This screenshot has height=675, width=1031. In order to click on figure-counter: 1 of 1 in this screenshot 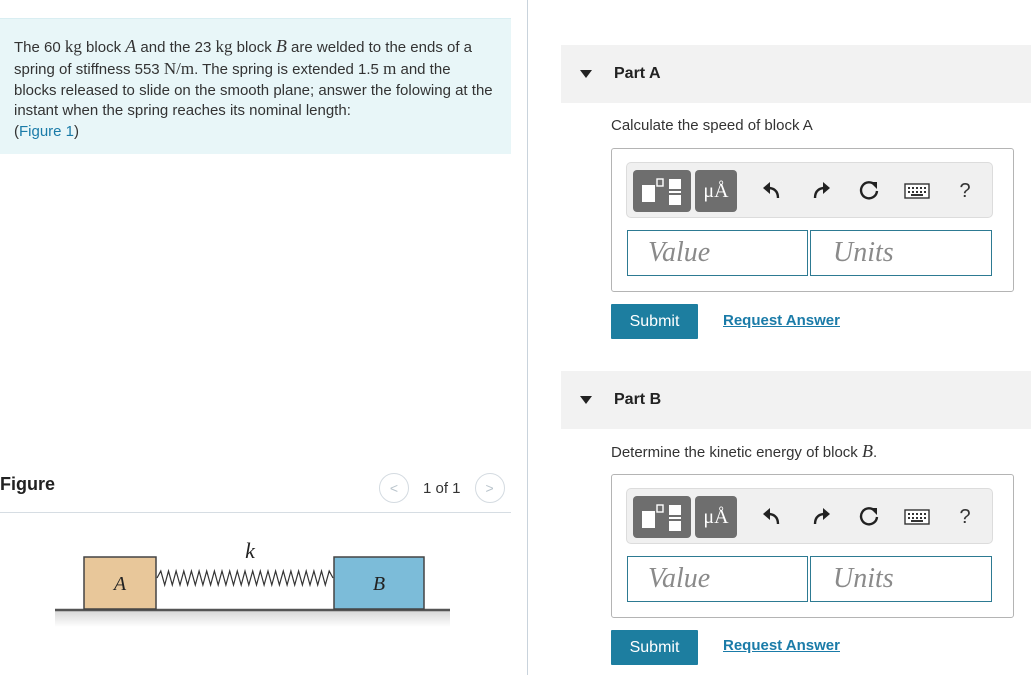, I will do `click(442, 488)`.